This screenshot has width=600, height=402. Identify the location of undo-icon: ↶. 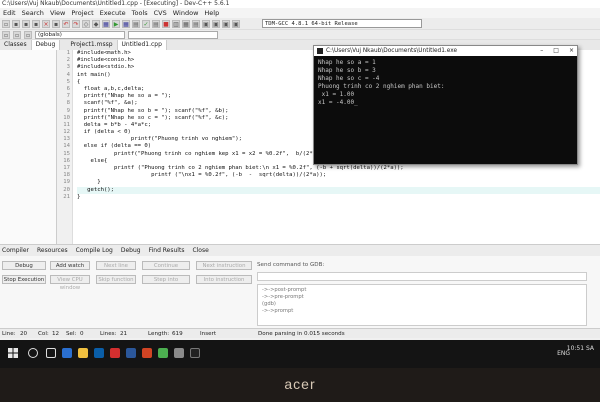
(66, 23).